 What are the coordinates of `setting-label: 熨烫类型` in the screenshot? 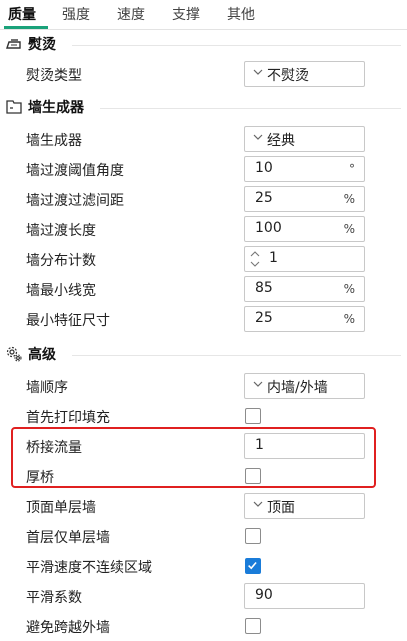 It's located at (54, 76).